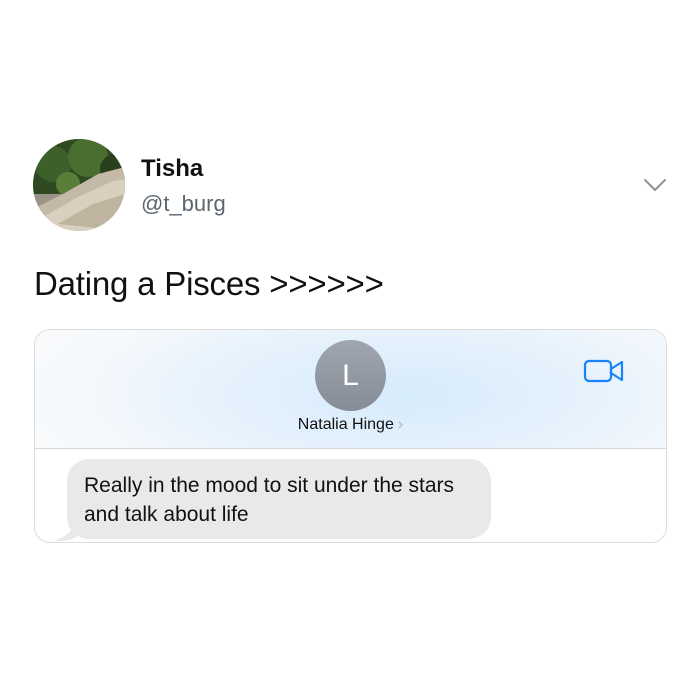 This screenshot has width=700, height=700. I want to click on contact-initial: L, so click(350, 375).